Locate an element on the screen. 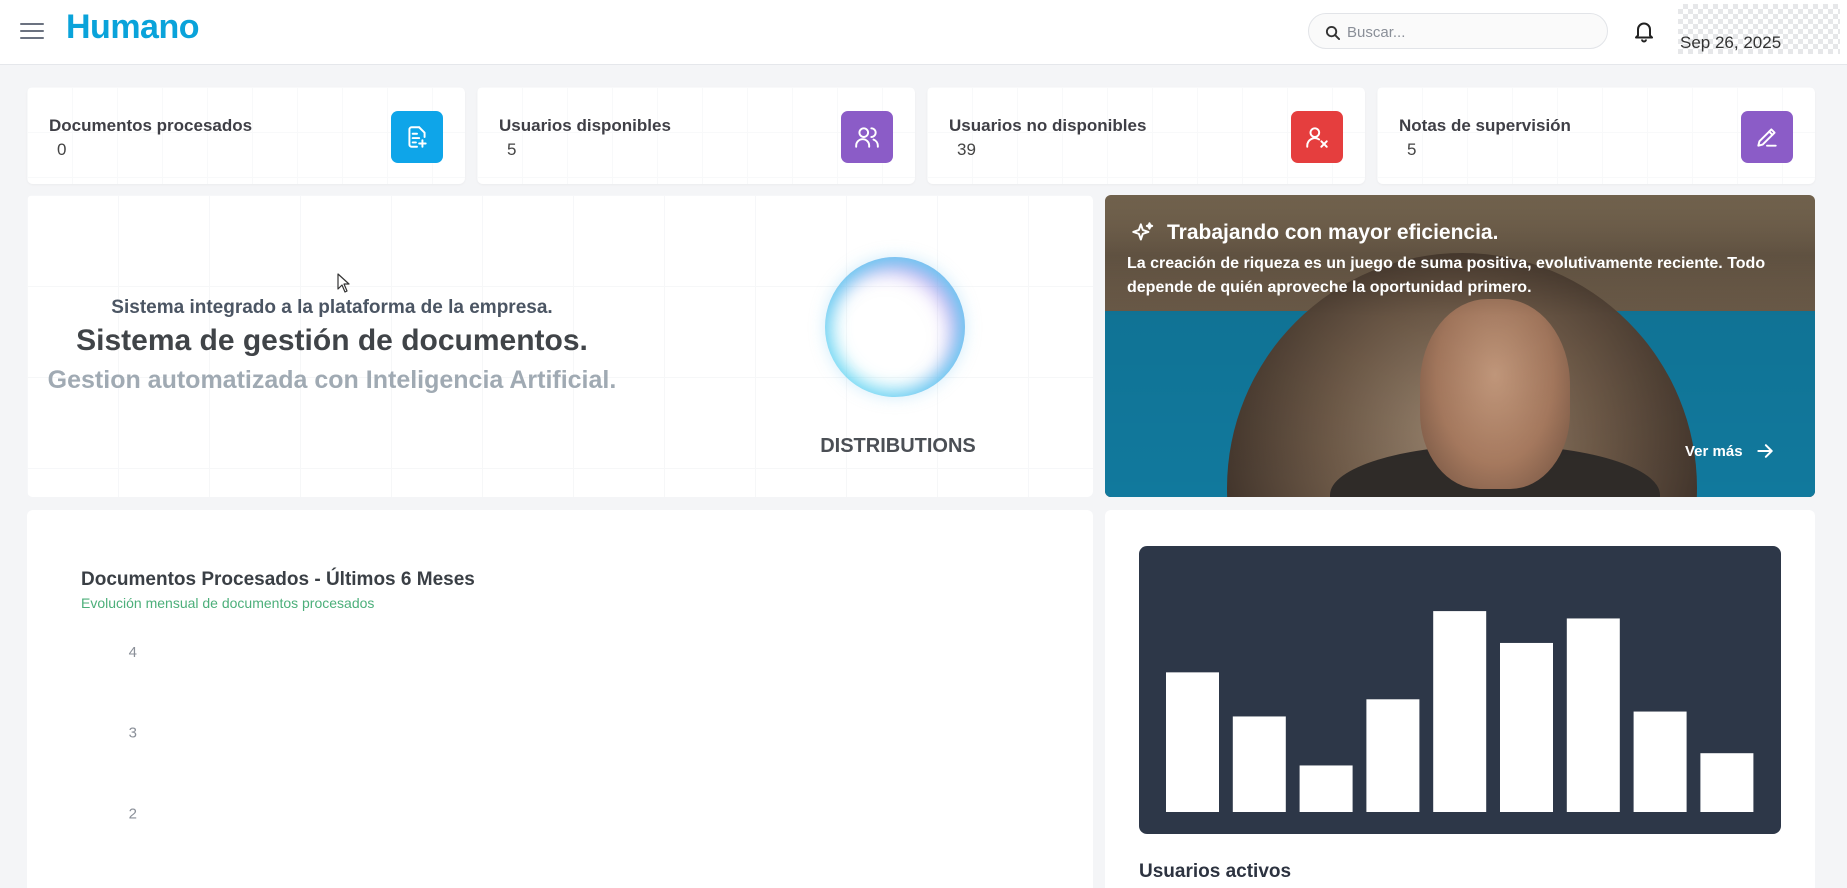 Image resolution: width=1847 pixels, height=888 pixels. stat-title: Usuarios disponibles is located at coordinates (585, 125).